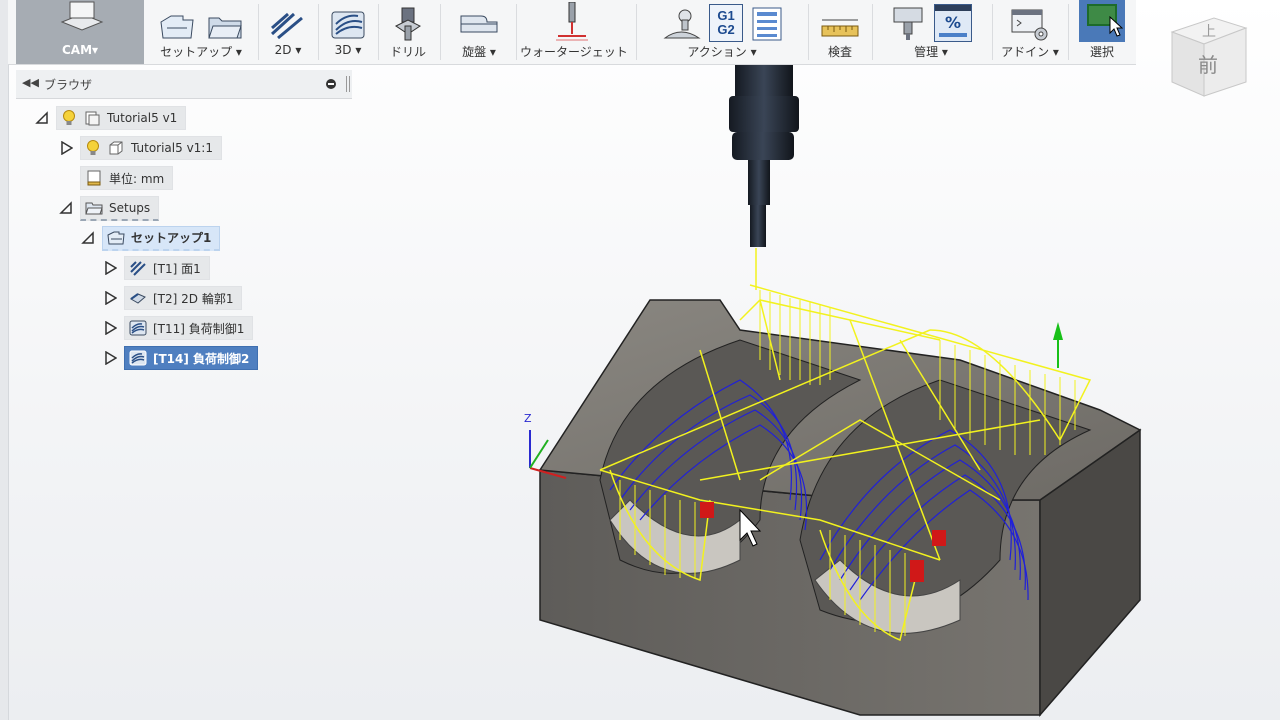 This screenshot has width=1280, height=720. I want to click on drill-label: ドリル, so click(407, 52).